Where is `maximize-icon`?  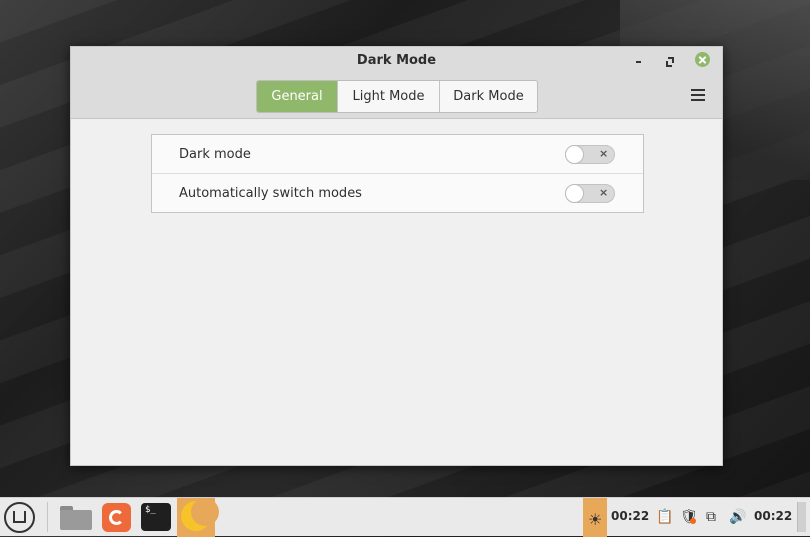 maximize-icon is located at coordinates (671, 61).